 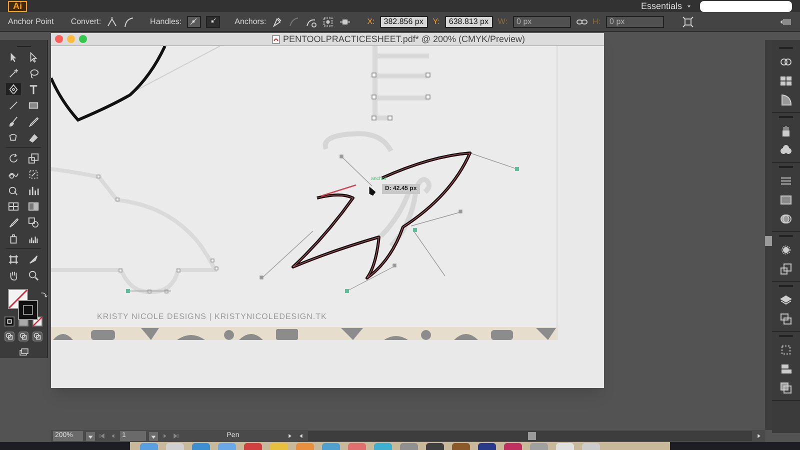 I want to click on pen-cursor-icon, so click(x=372, y=191).